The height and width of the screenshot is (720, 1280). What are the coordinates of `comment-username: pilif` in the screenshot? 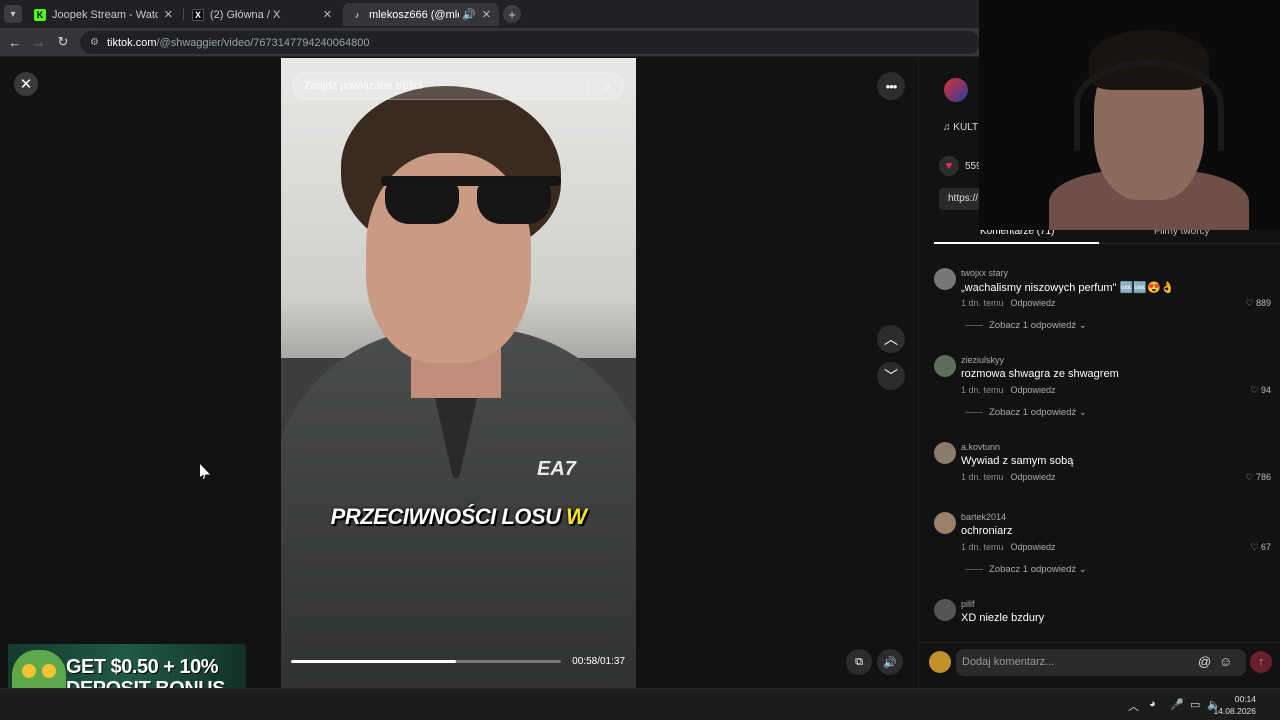 It's located at (968, 604).